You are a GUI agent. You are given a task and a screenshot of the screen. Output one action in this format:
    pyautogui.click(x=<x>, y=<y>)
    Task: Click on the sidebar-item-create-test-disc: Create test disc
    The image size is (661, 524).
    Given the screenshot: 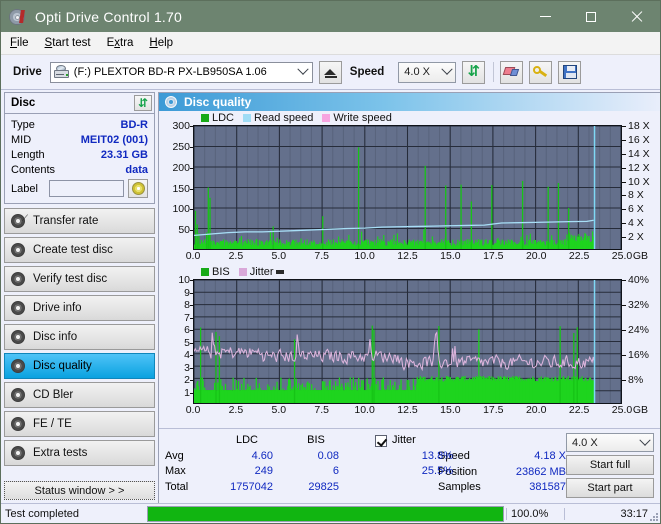 What is the action you would take?
    pyautogui.click(x=79, y=250)
    